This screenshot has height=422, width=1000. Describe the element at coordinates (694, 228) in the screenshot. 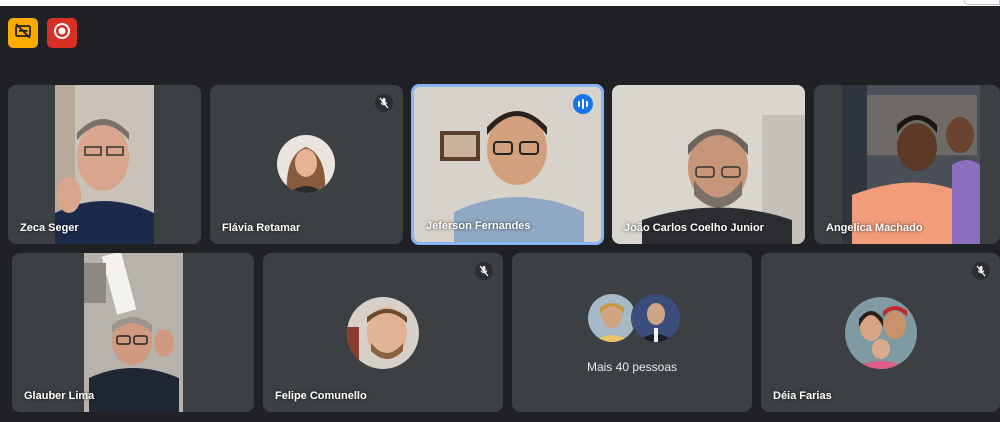

I see `participant-name: João Carlos Coelho Junior` at that location.